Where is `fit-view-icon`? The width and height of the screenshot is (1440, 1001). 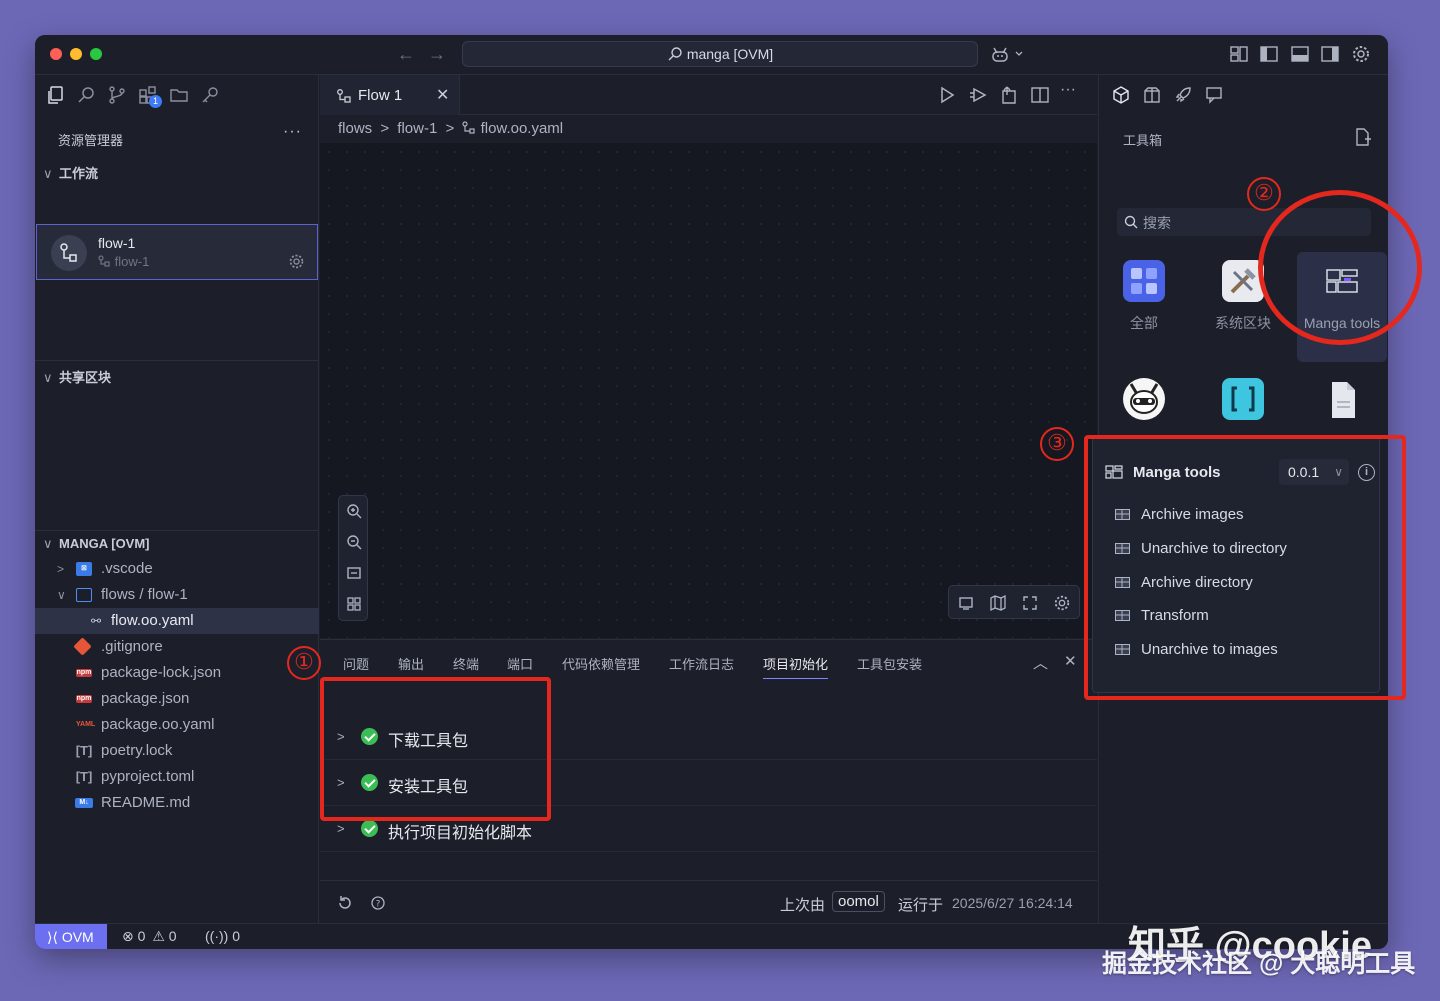
fit-view-icon is located at coordinates (354, 573).